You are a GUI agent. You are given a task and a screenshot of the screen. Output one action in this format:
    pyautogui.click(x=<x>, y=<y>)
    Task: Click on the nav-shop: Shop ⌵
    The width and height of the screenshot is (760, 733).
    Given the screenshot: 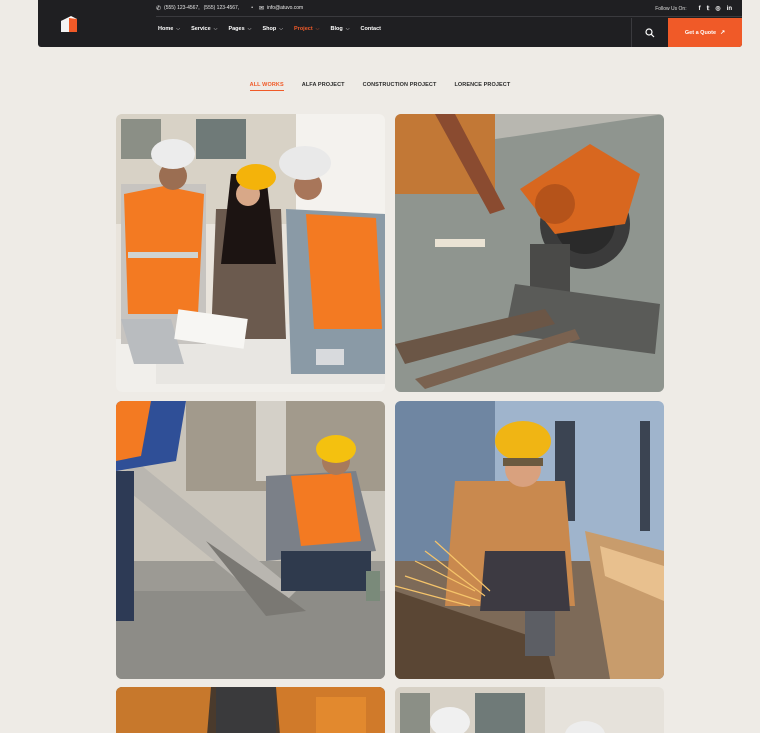 What is the action you would take?
    pyautogui.click(x=272, y=29)
    